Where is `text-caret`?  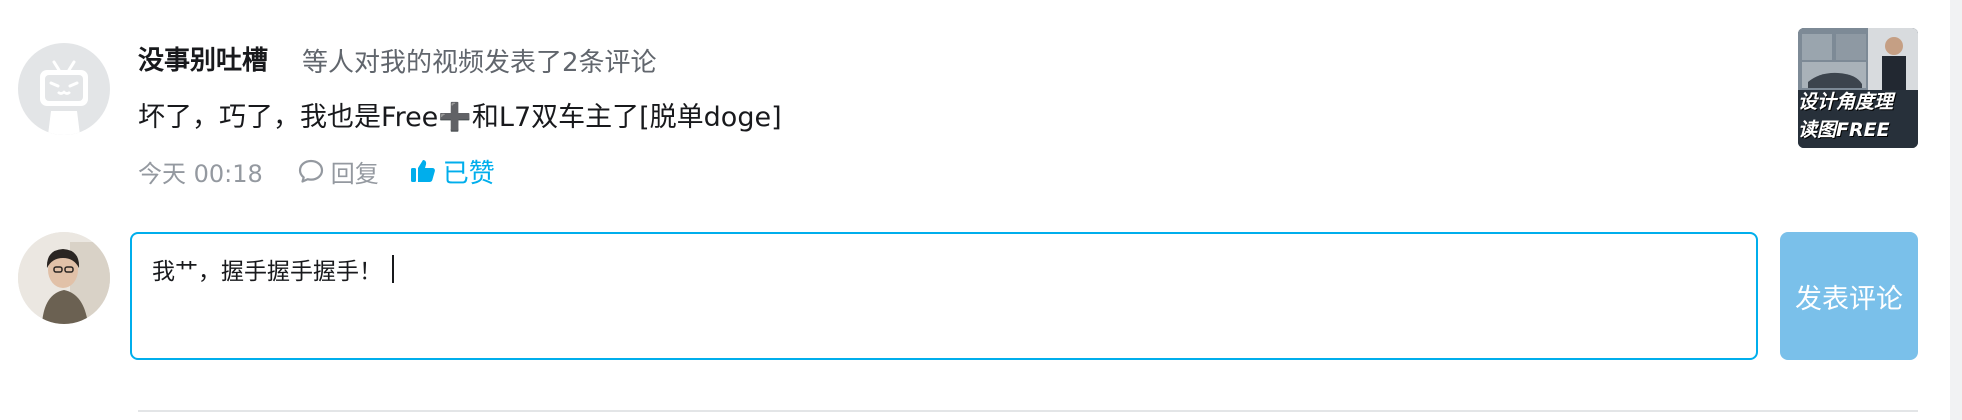
text-caret is located at coordinates (393, 269).